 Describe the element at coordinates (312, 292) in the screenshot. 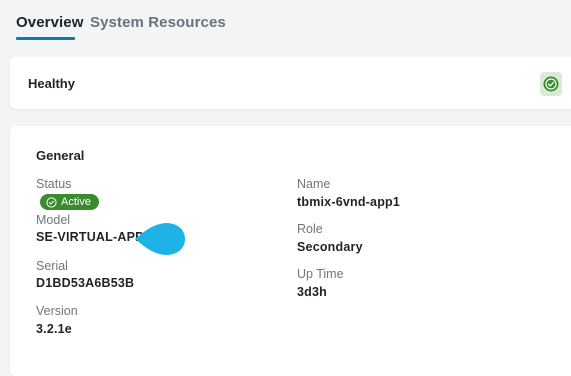

I see `uptime-value: 3d3h` at that location.